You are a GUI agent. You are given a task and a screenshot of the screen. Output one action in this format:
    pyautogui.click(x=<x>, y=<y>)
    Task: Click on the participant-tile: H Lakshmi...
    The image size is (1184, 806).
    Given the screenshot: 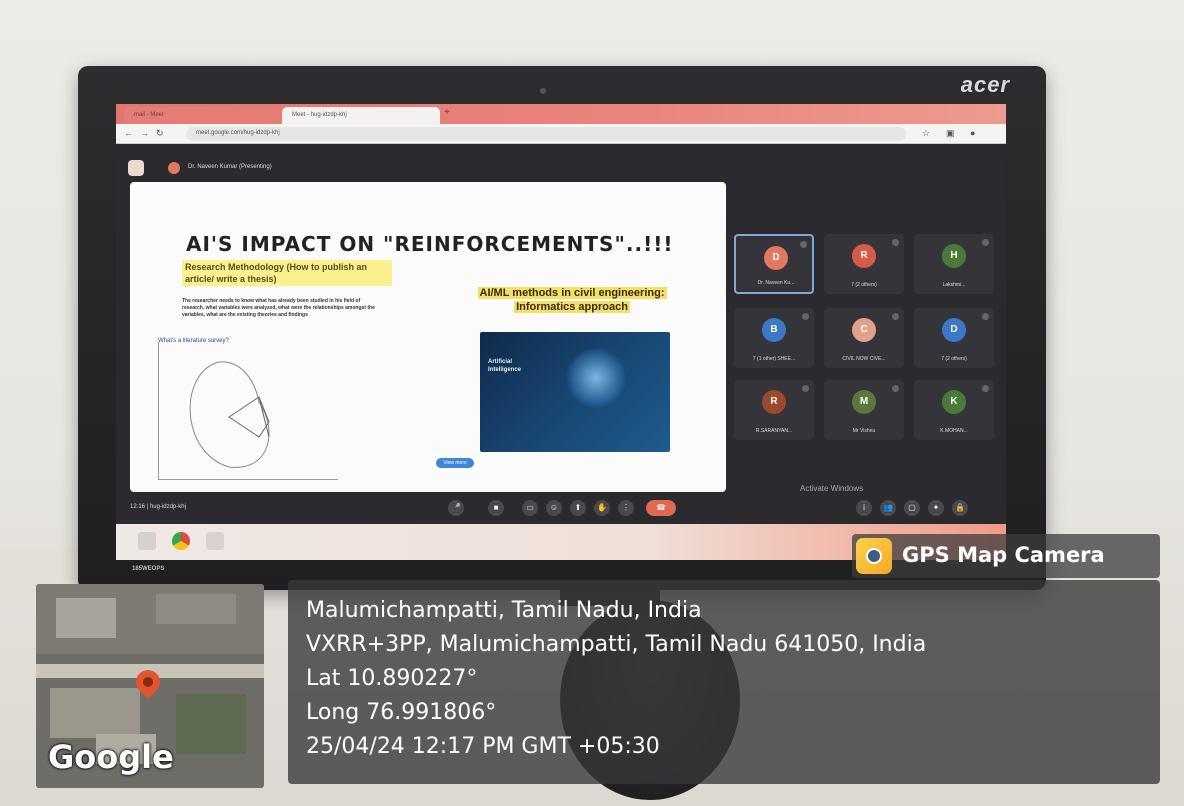 What is the action you would take?
    pyautogui.click(x=954, y=264)
    